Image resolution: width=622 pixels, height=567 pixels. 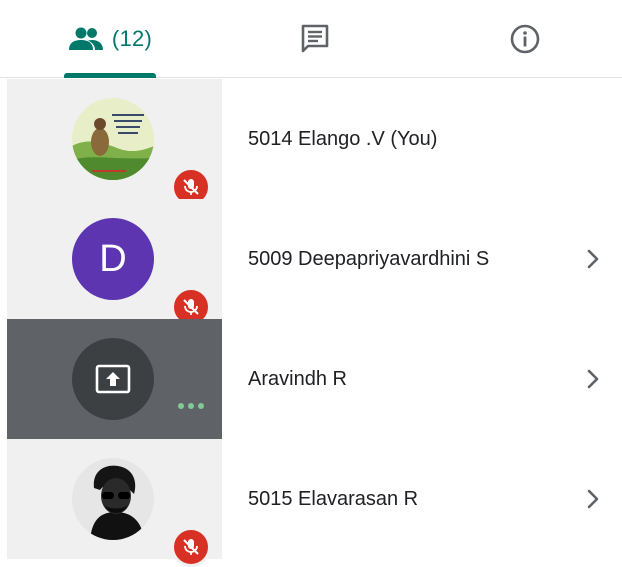 What do you see at coordinates (333, 499) in the screenshot?
I see `participant-name: 5015 Elavarasan R` at bounding box center [333, 499].